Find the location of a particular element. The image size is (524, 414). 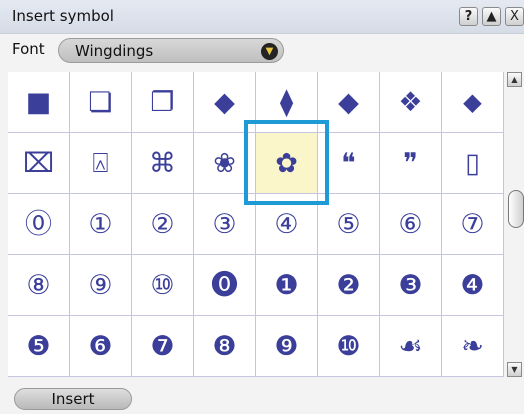

symbol-cell-boxed-caret: ⍓ is located at coordinates (101, 163).